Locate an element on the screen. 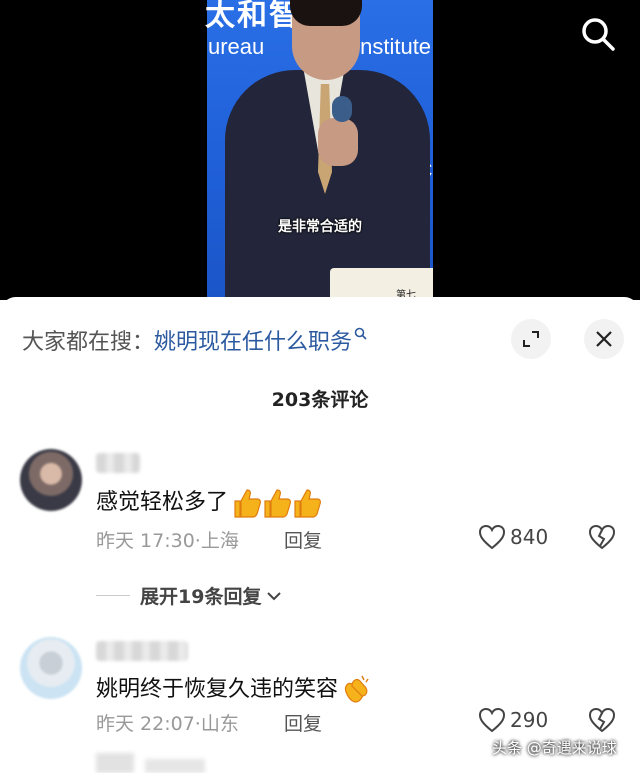  video-subtitle: 是非常合适的 is located at coordinates (320, 227).